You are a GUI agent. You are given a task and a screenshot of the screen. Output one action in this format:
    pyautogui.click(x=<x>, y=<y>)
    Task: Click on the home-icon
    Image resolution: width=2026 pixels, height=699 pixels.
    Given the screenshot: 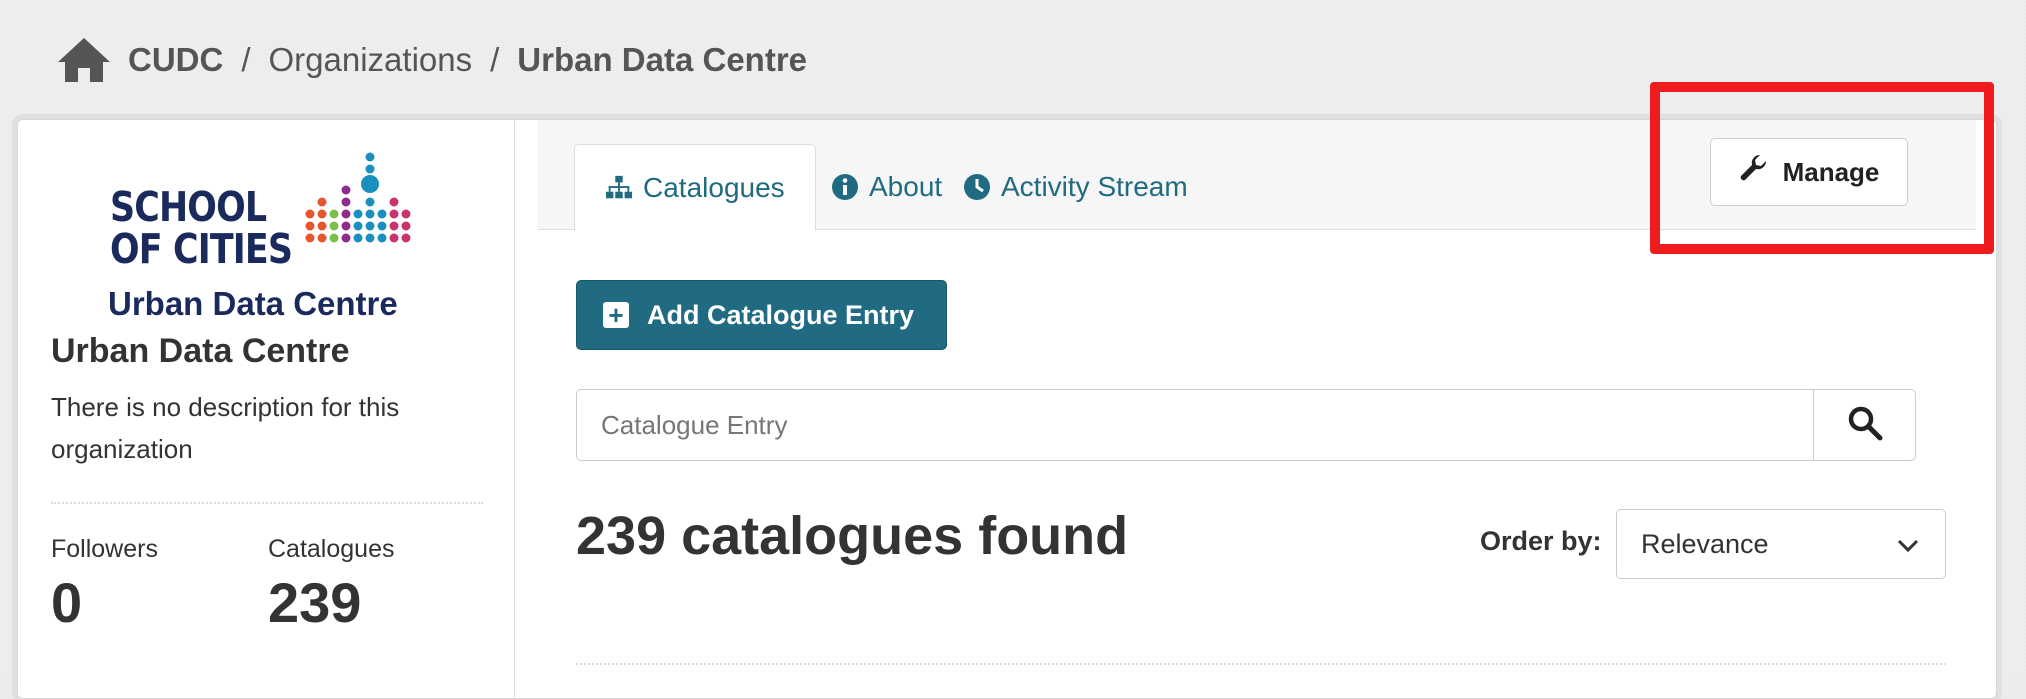 What is the action you would take?
    pyautogui.click(x=84, y=60)
    